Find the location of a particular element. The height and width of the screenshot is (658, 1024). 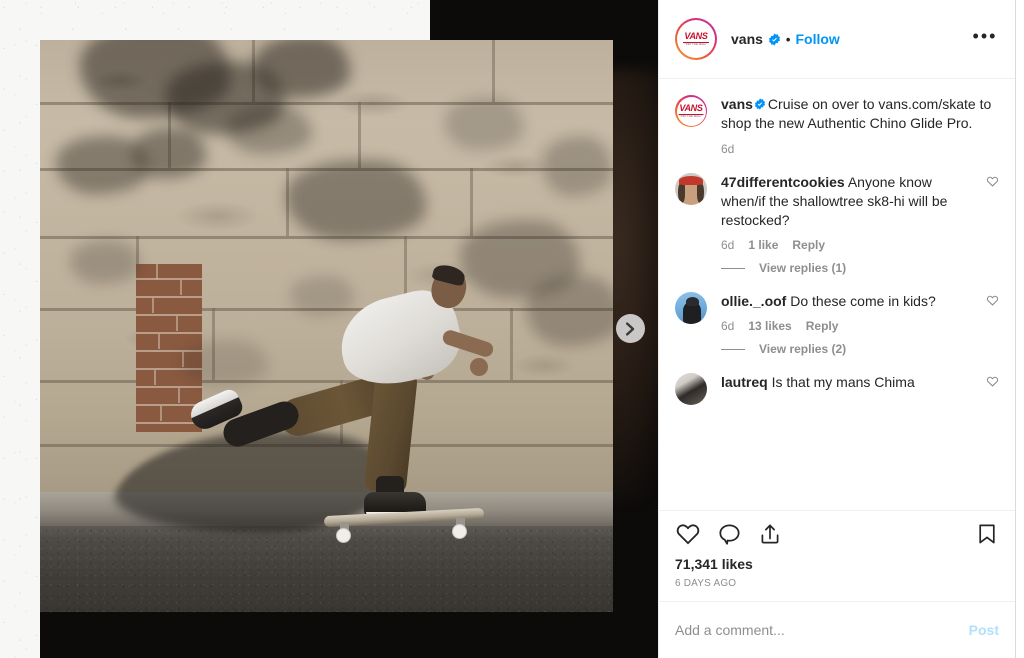

caption-avatar-logo-word: VANS is located at coordinates (691, 109).